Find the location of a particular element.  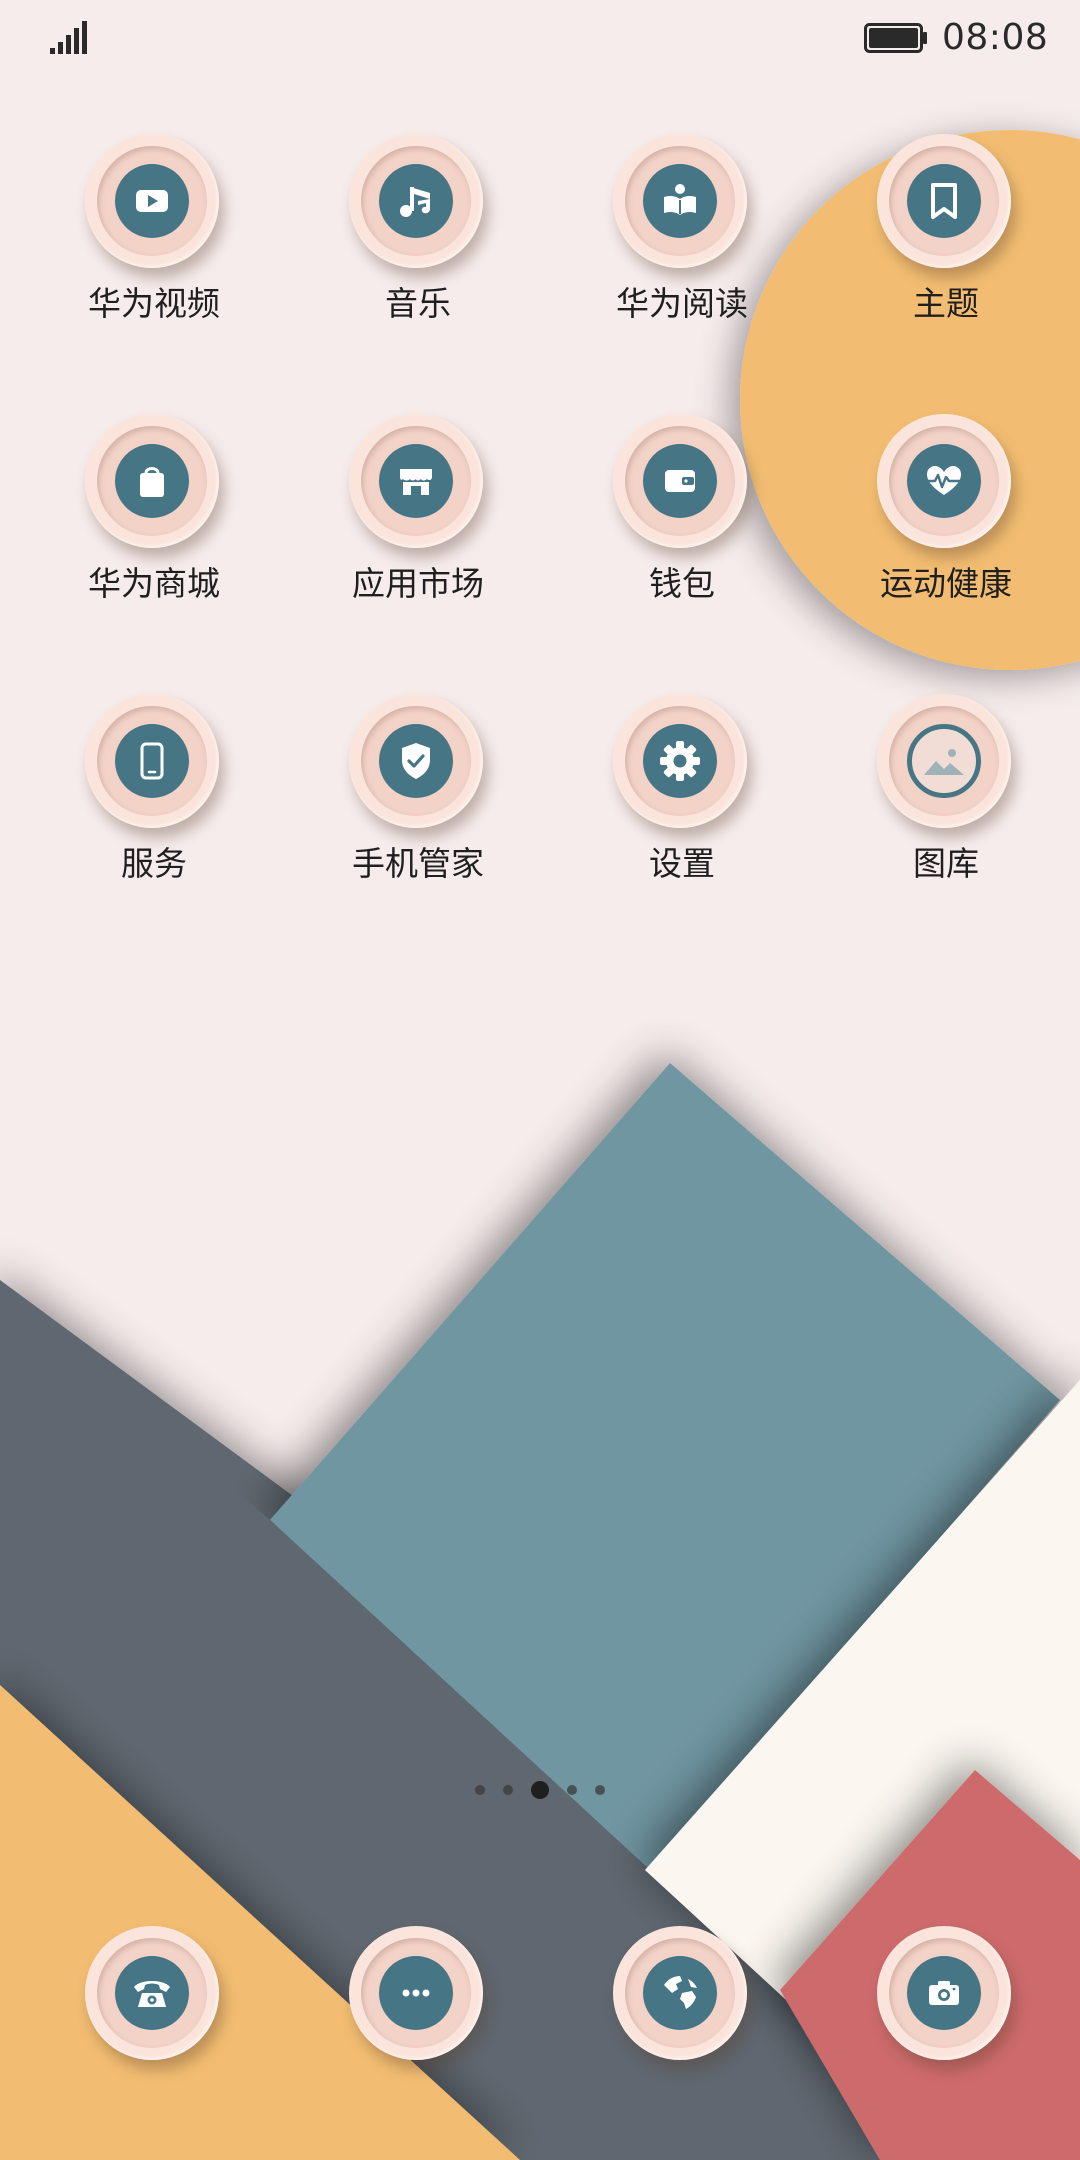

shield-check-icon is located at coordinates (416, 761).